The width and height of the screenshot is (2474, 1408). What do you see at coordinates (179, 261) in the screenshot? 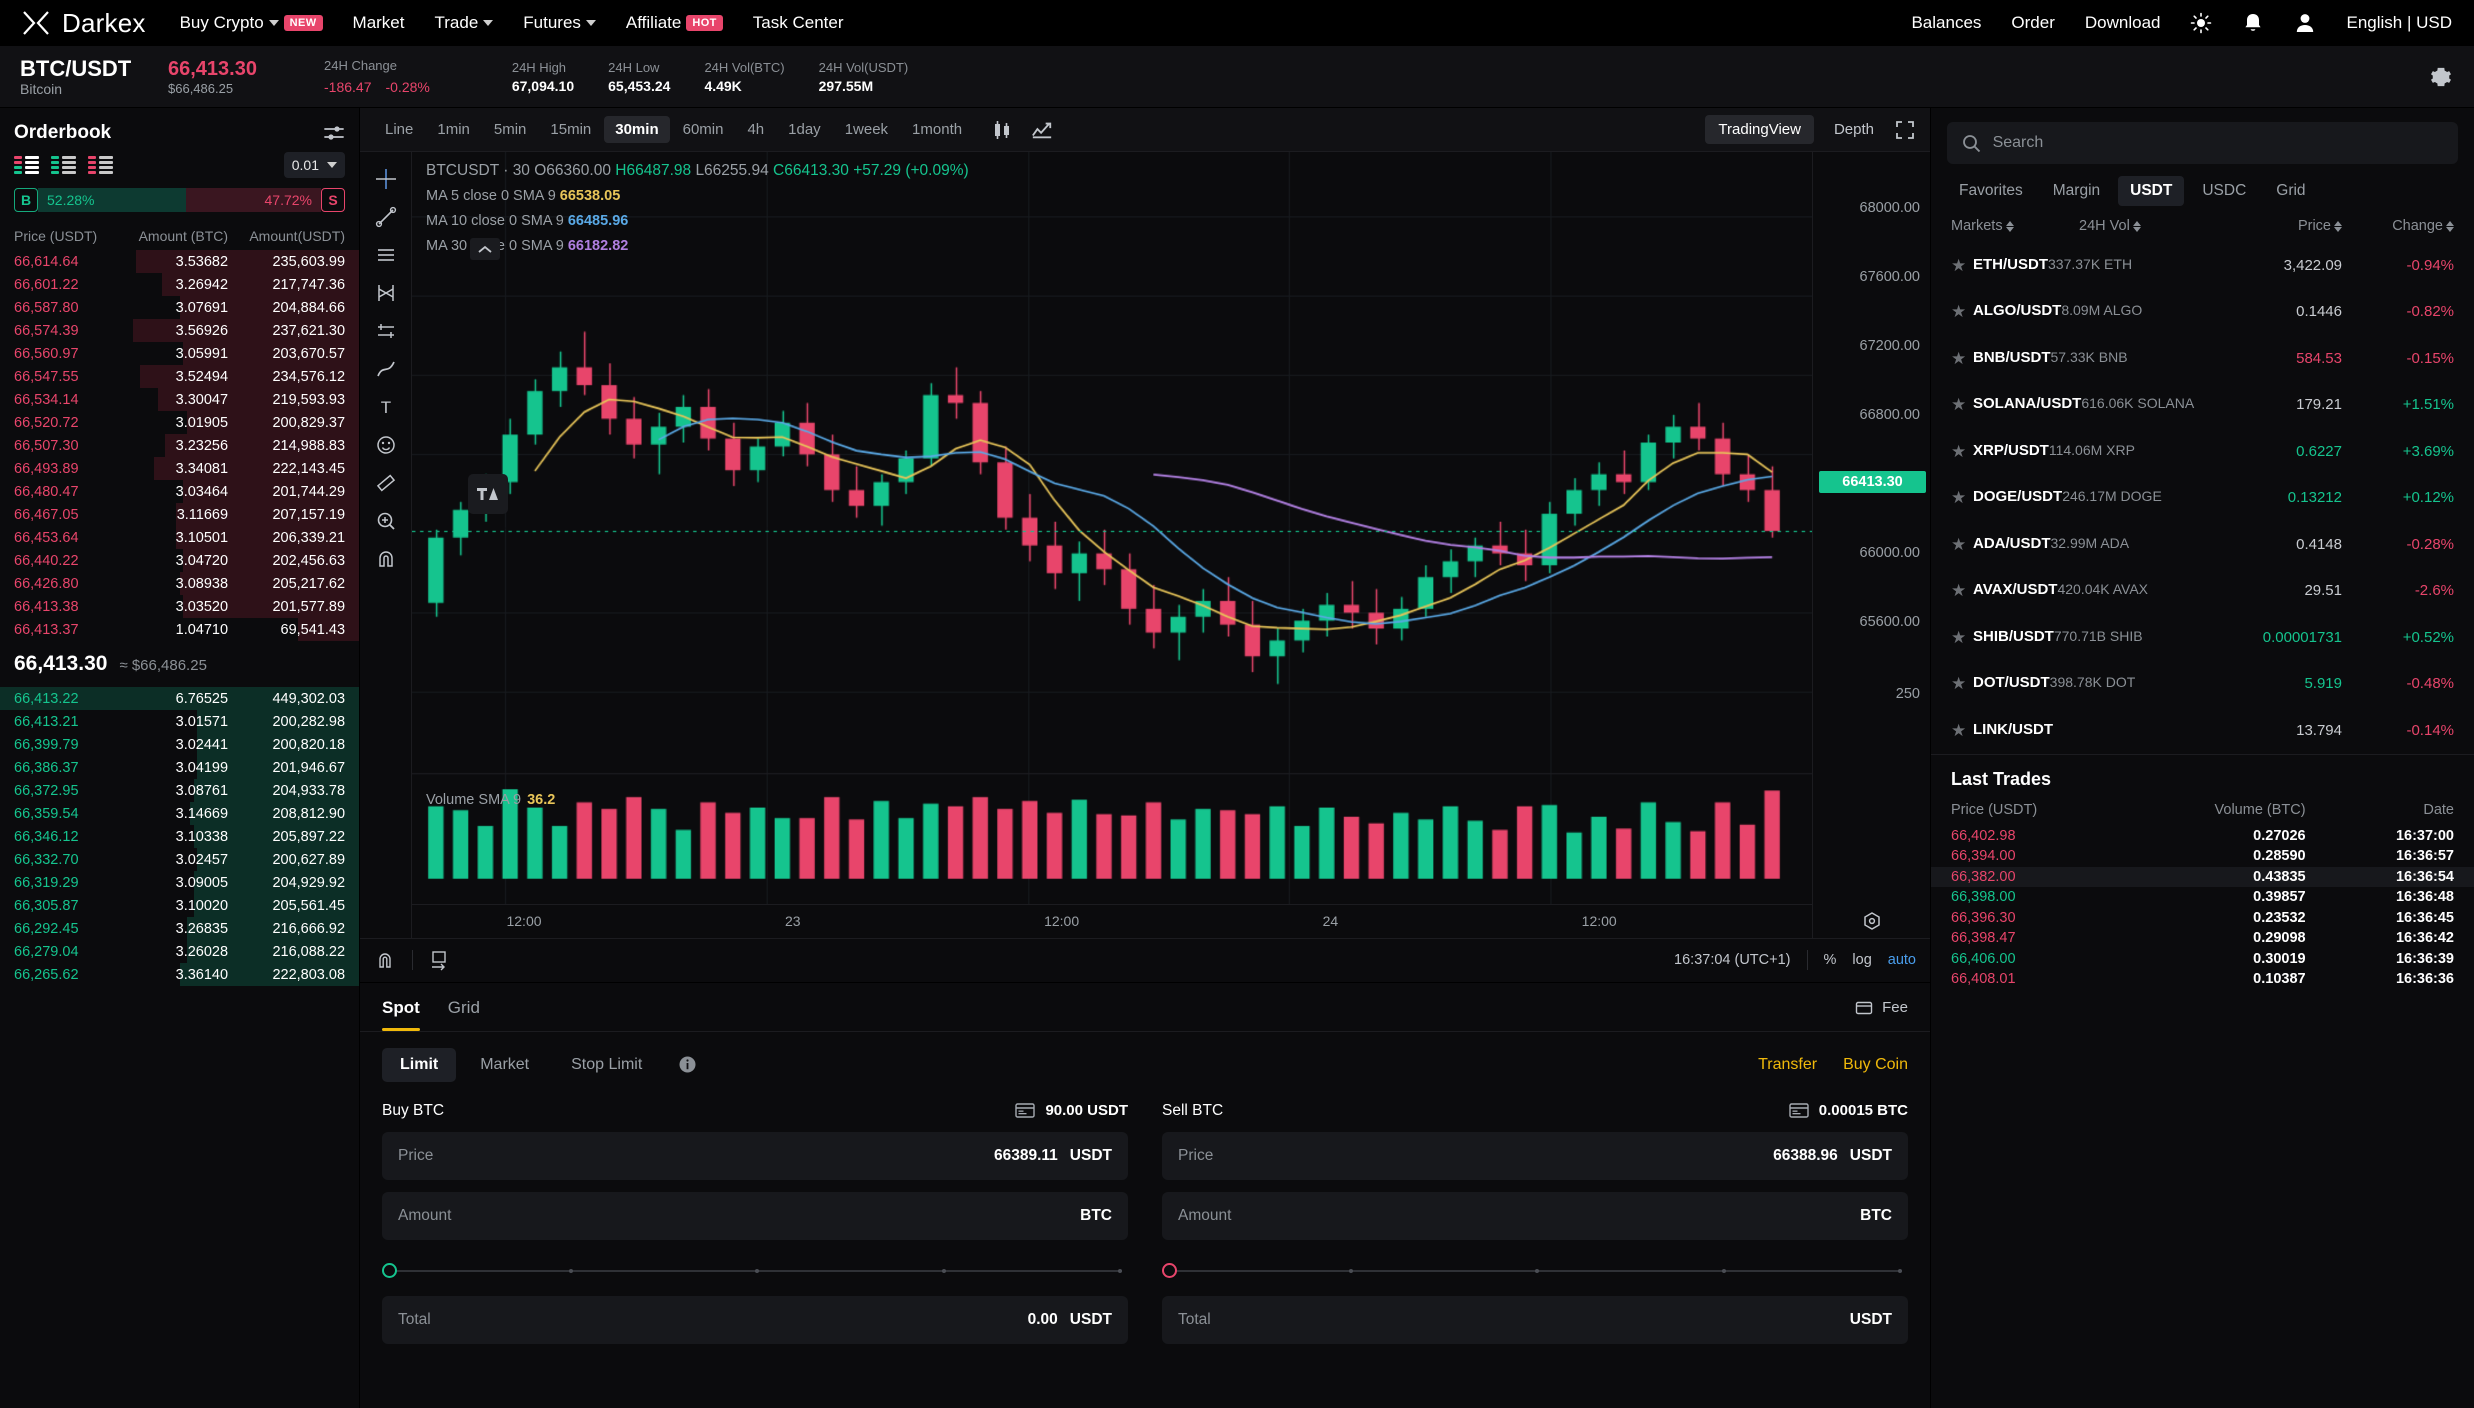
I see `orderbook-row: 66,614.64 3.53682 235,603.99` at bounding box center [179, 261].